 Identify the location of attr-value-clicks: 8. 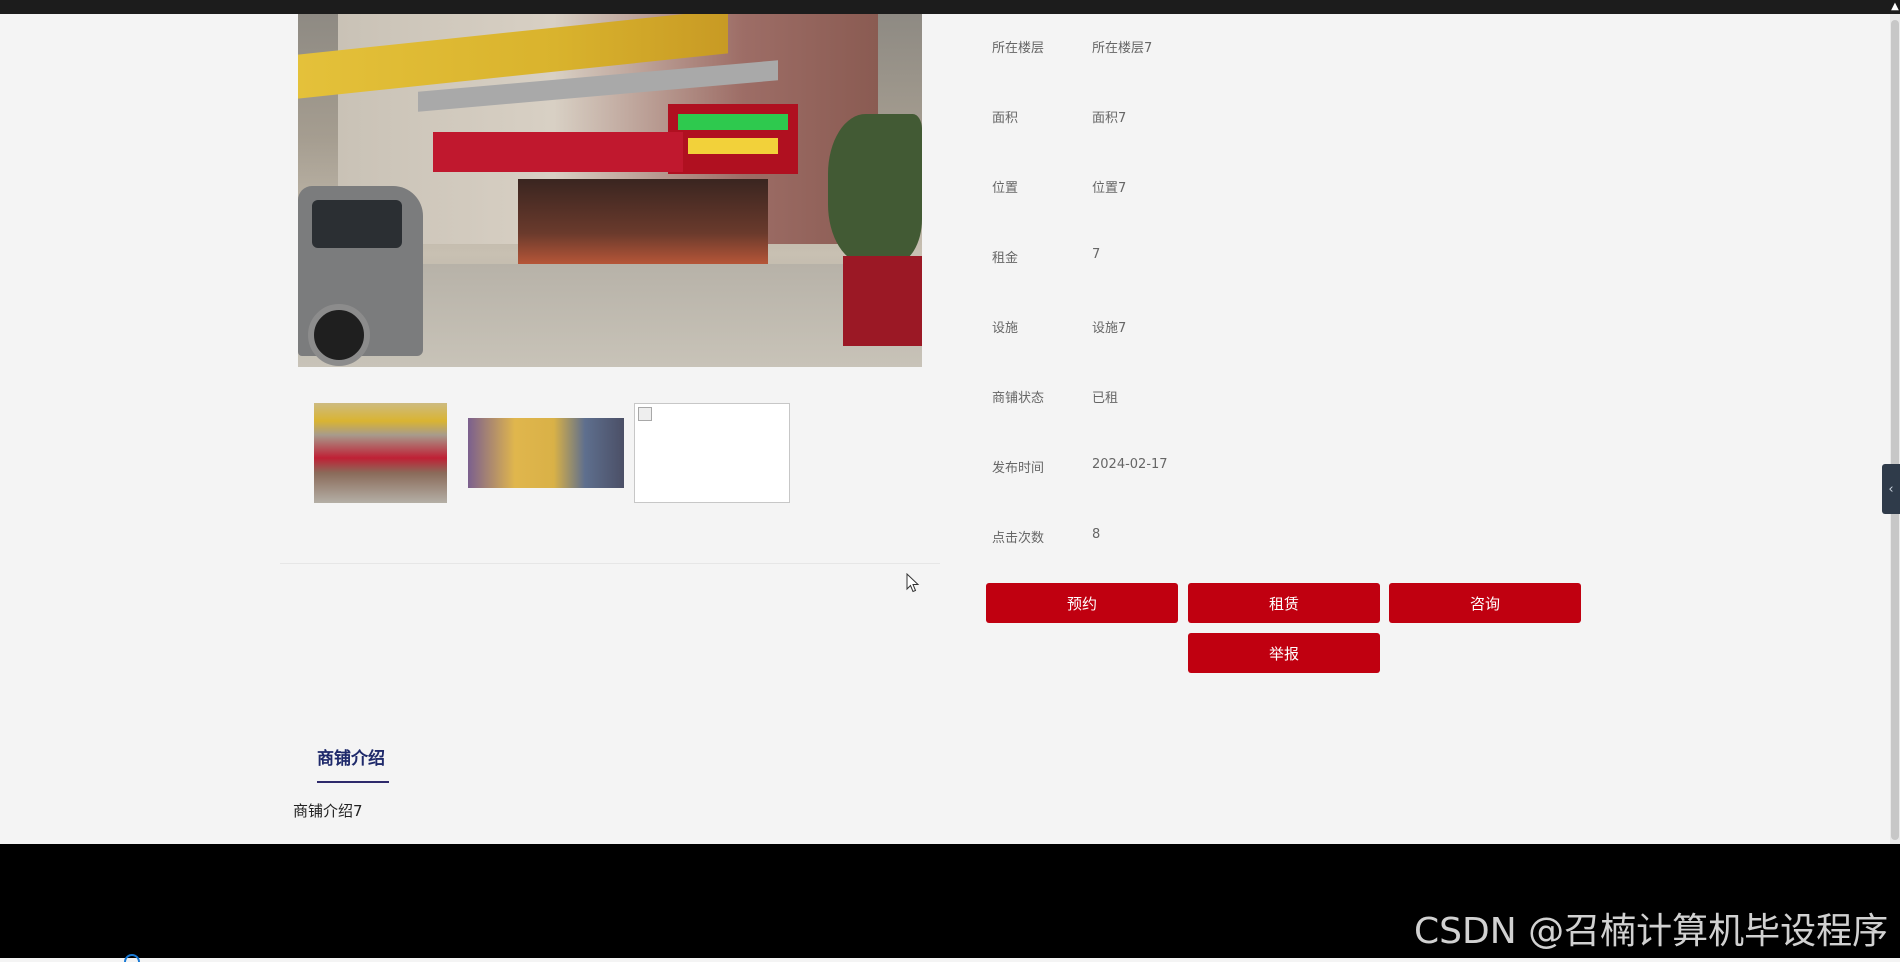
(1096, 534).